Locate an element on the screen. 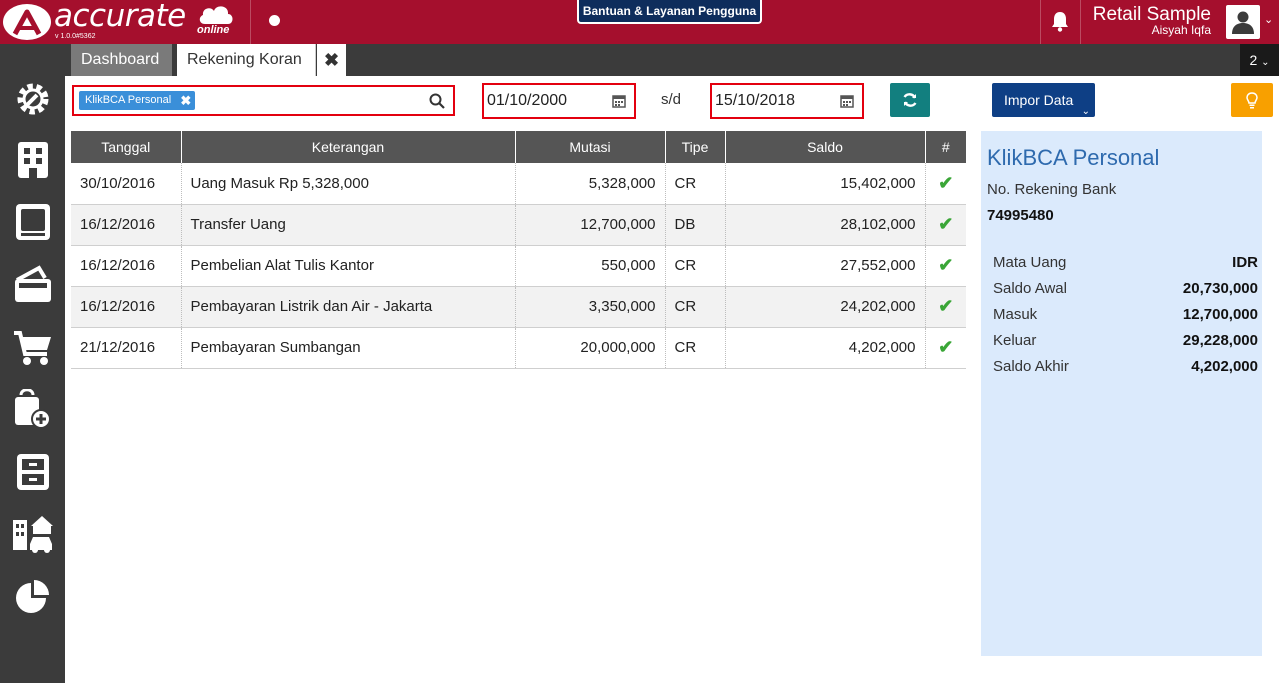 The height and width of the screenshot is (683, 1279). tab-rekening-koran: Rekening Koran is located at coordinates (246, 60).